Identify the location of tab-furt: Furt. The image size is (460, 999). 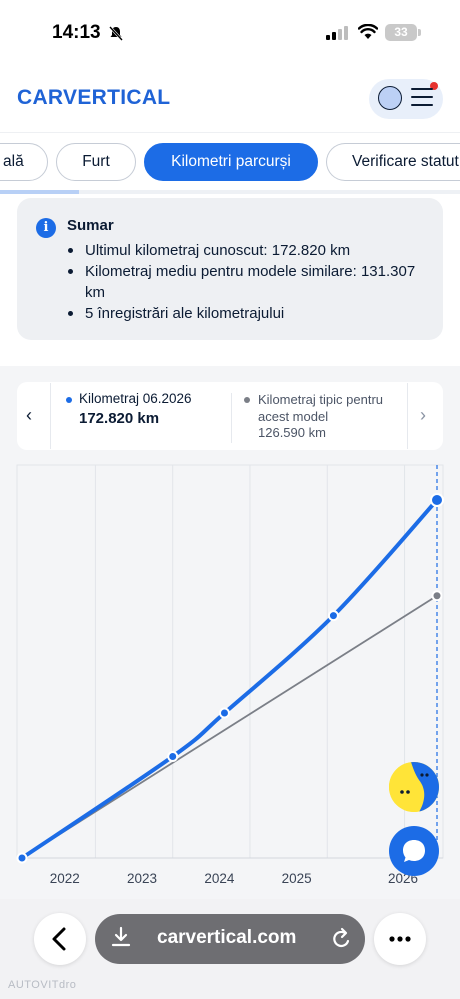
(96, 162).